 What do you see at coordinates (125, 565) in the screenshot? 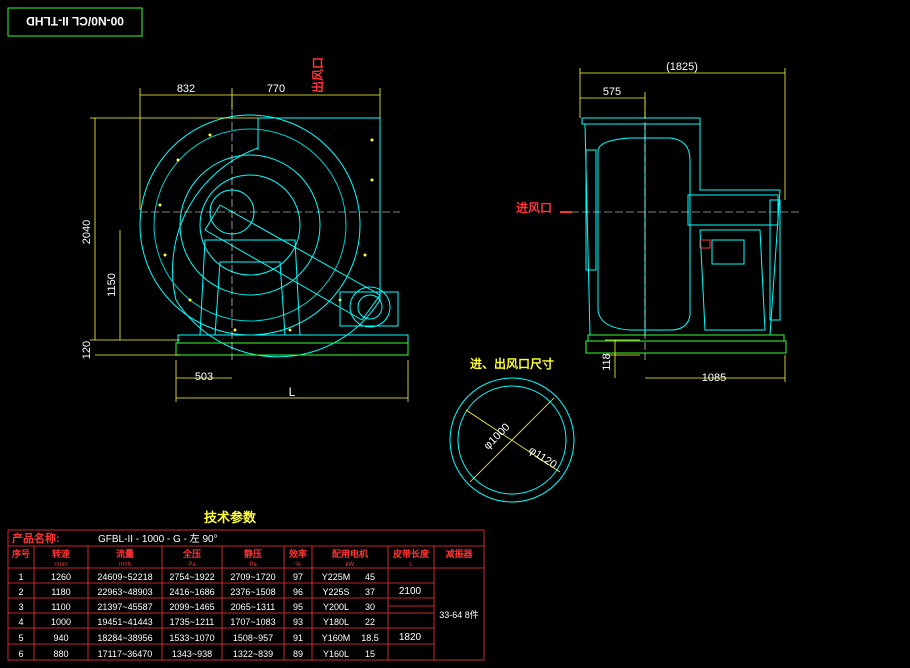
I see `table-subheader-cell: m³/h` at bounding box center [125, 565].